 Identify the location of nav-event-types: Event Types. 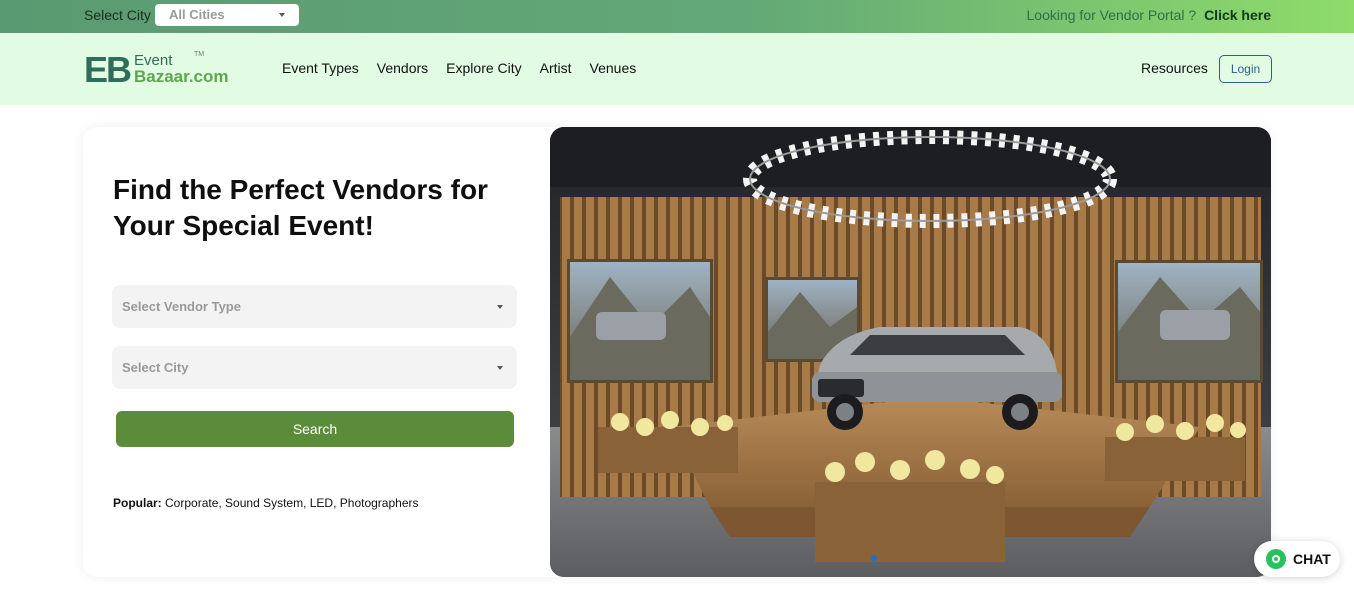
(320, 68).